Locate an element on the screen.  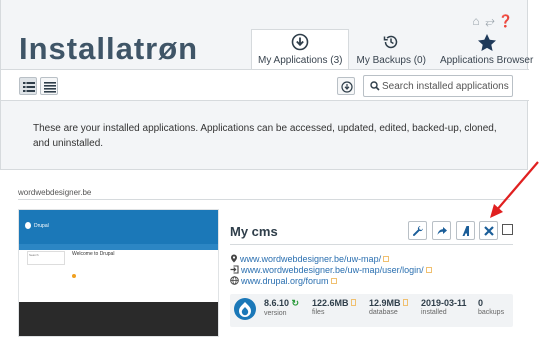
screenshot-header: Drupal is located at coordinates (118, 227).